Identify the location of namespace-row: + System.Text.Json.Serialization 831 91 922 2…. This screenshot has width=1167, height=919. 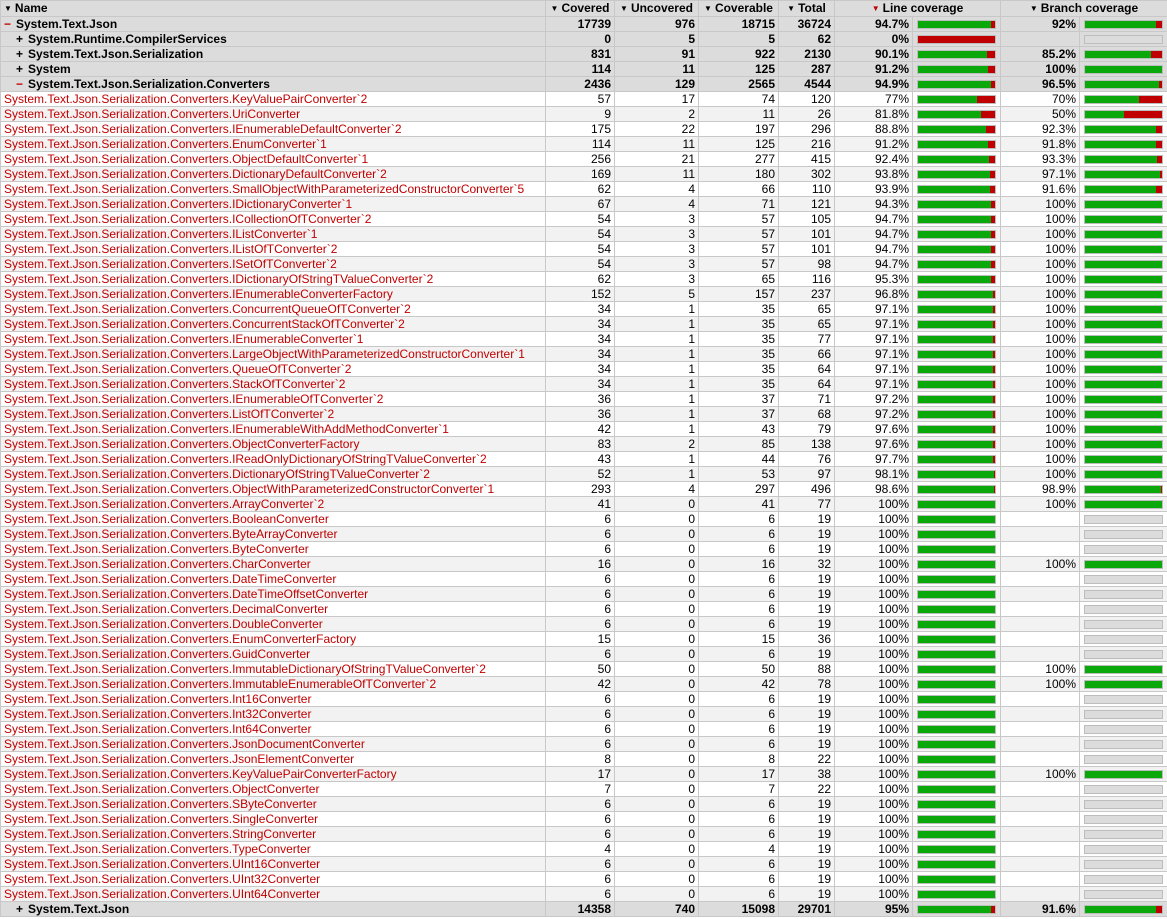
(583, 54).